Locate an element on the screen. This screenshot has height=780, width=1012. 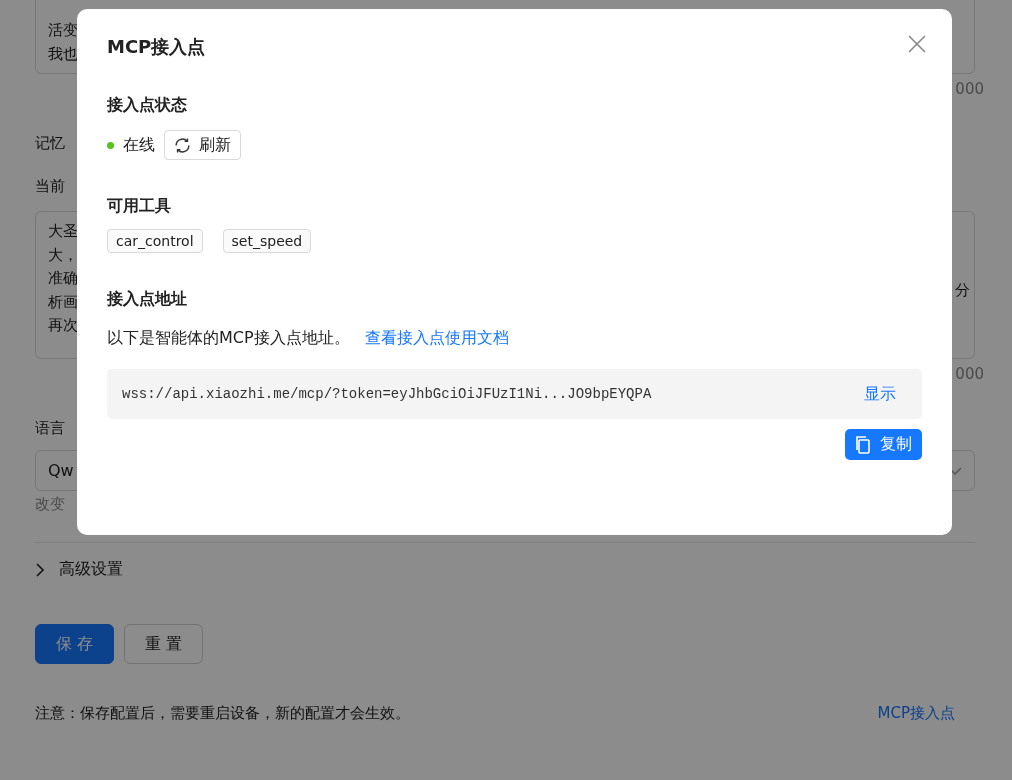
hint-text: 改变 is located at coordinates (50, 504).